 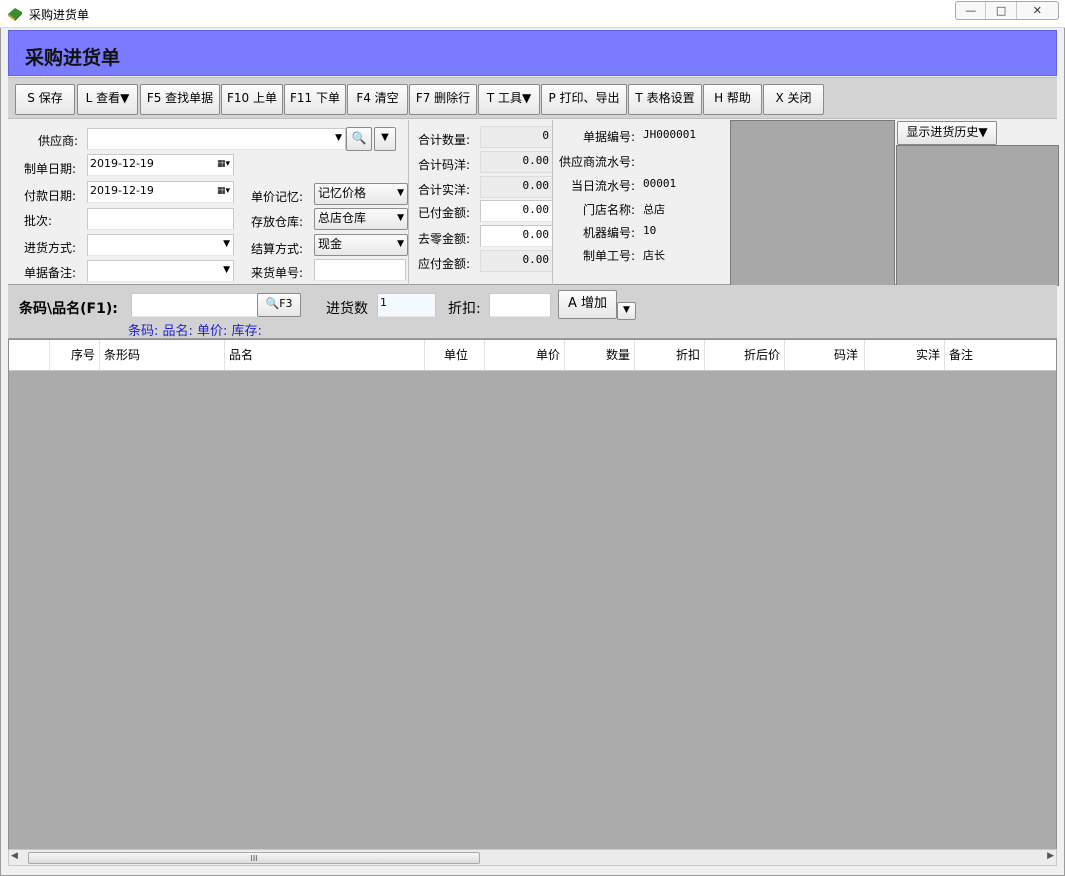 What do you see at coordinates (1001, 10) in the screenshot?
I see `maximize-button: □` at bounding box center [1001, 10].